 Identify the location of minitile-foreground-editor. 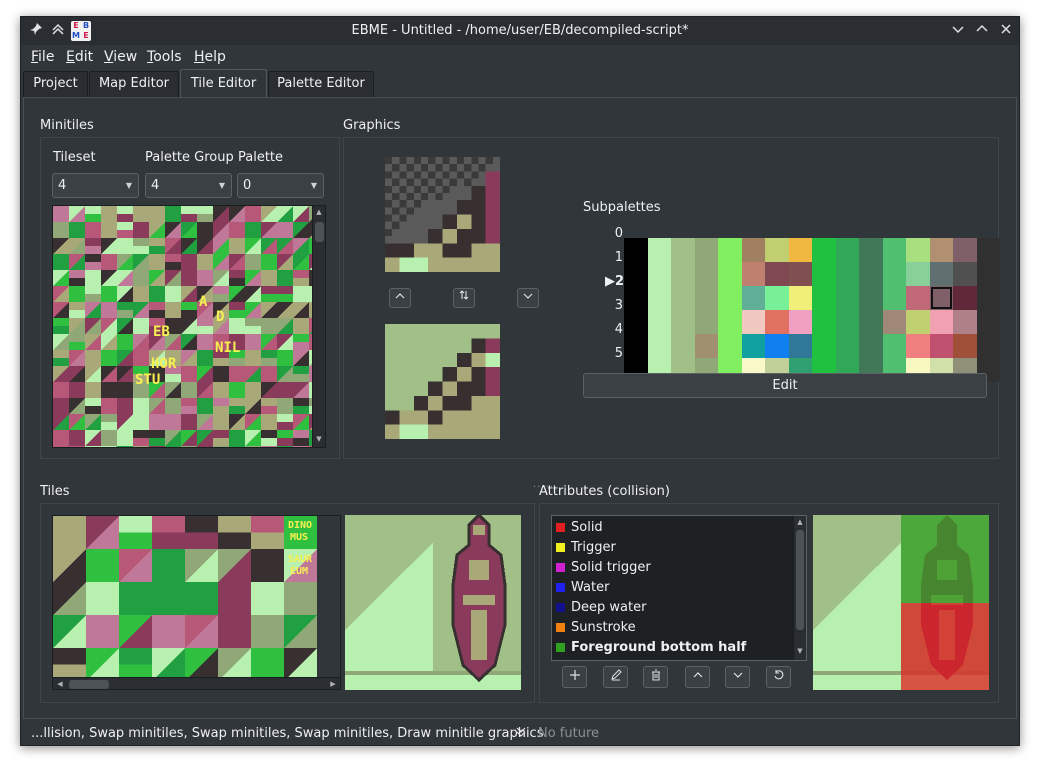
(442, 214).